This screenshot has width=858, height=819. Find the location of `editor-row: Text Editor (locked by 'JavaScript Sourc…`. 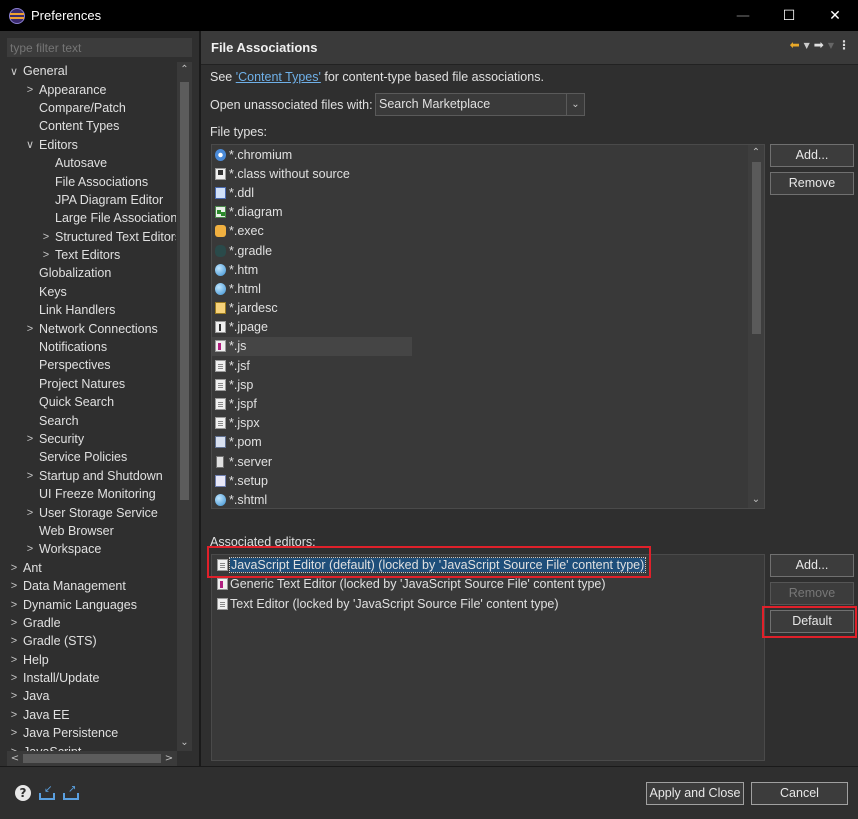

editor-row: Text Editor (locked by 'JavaScript Sourc… is located at coordinates (488, 604).